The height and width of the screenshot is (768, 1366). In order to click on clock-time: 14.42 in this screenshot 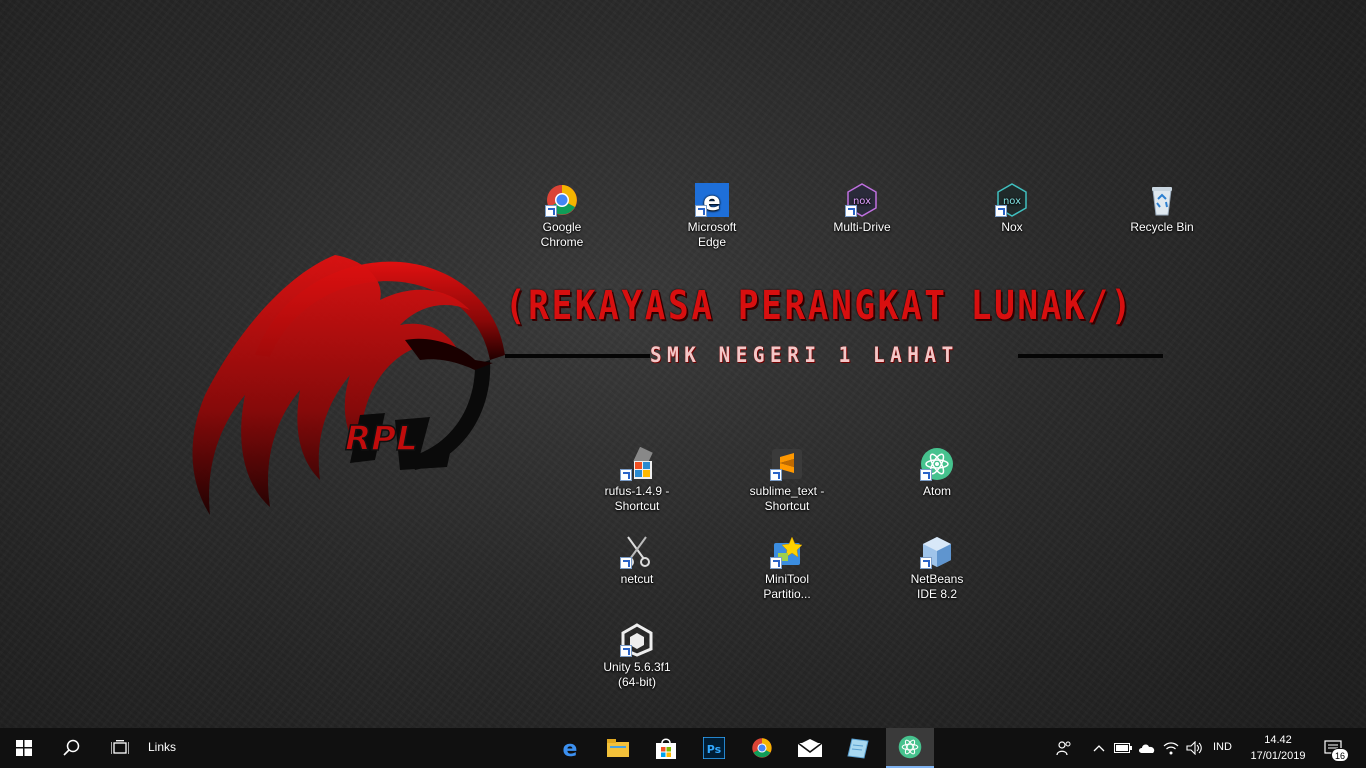, I will do `click(1278, 740)`.